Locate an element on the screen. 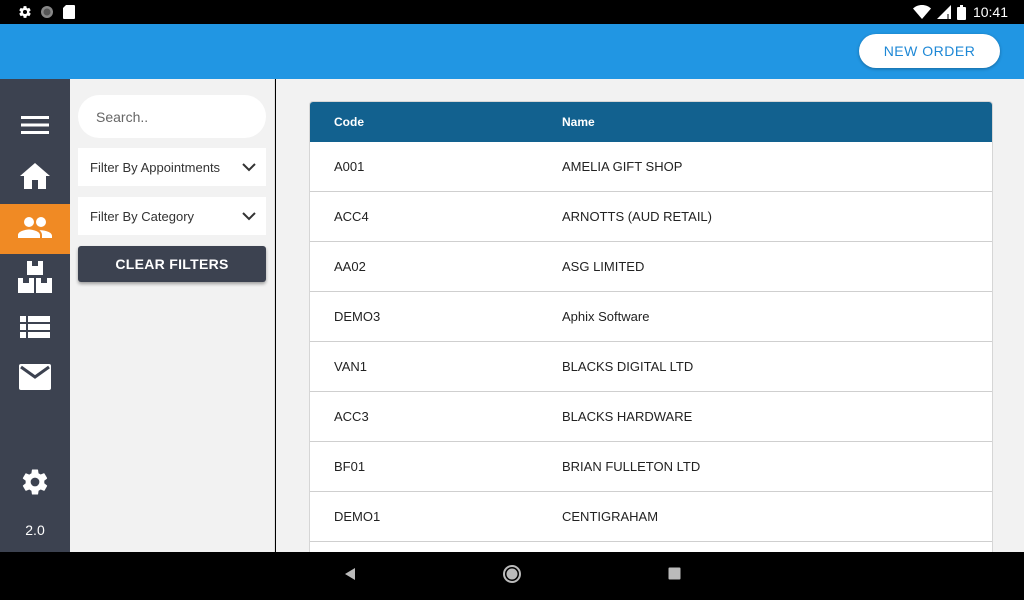 Image resolution: width=1024 pixels, height=600 pixels. nav-list is located at coordinates (35, 329).